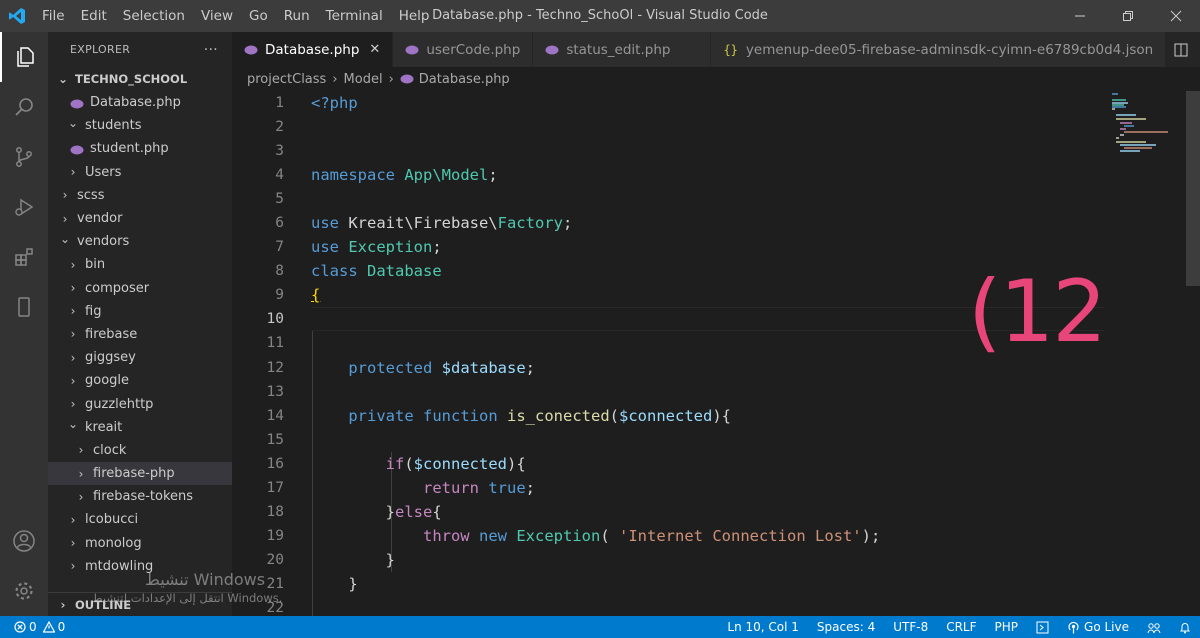 The height and width of the screenshot is (638, 1200). I want to click on end-of-line: CRLF, so click(961, 627).